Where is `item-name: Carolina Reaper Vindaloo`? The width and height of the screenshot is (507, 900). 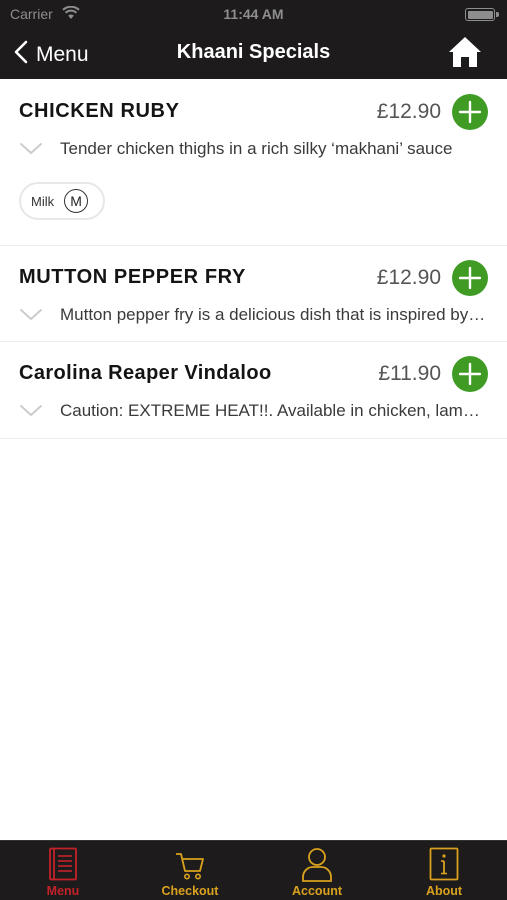
item-name: Carolina Reaper Vindaloo is located at coordinates (145, 373).